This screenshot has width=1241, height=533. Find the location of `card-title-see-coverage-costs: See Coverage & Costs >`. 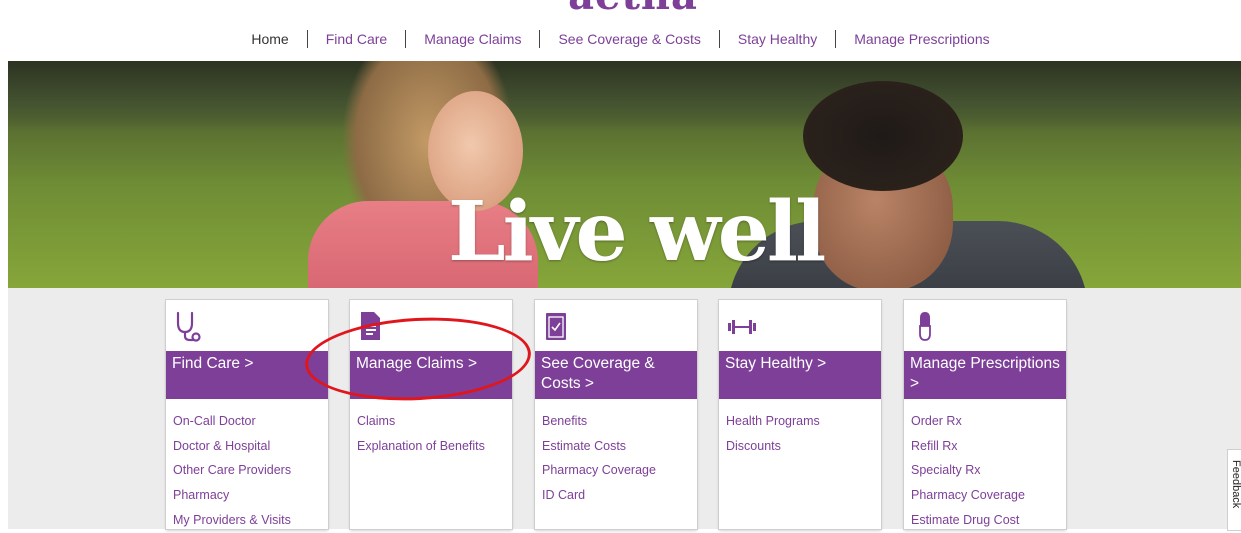

card-title-see-coverage-costs: See Coverage & Costs > is located at coordinates (616, 375).